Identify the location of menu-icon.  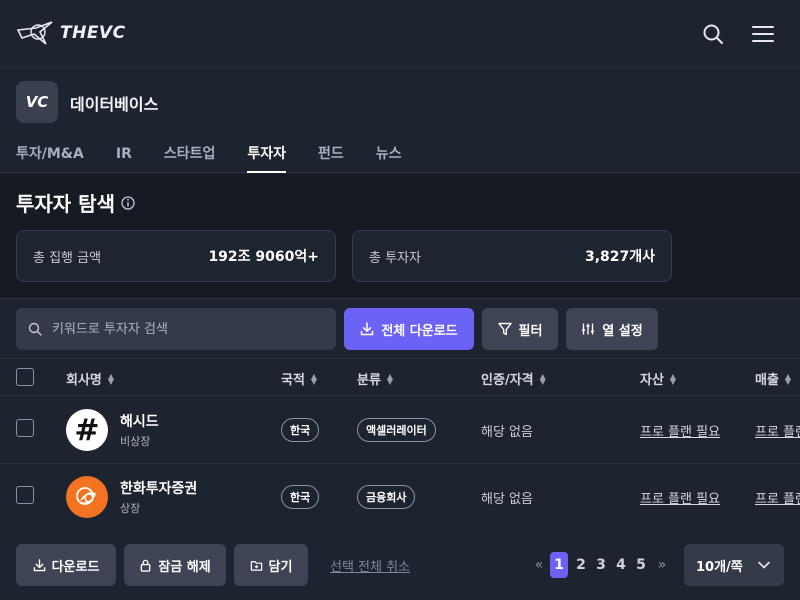
(763, 34).